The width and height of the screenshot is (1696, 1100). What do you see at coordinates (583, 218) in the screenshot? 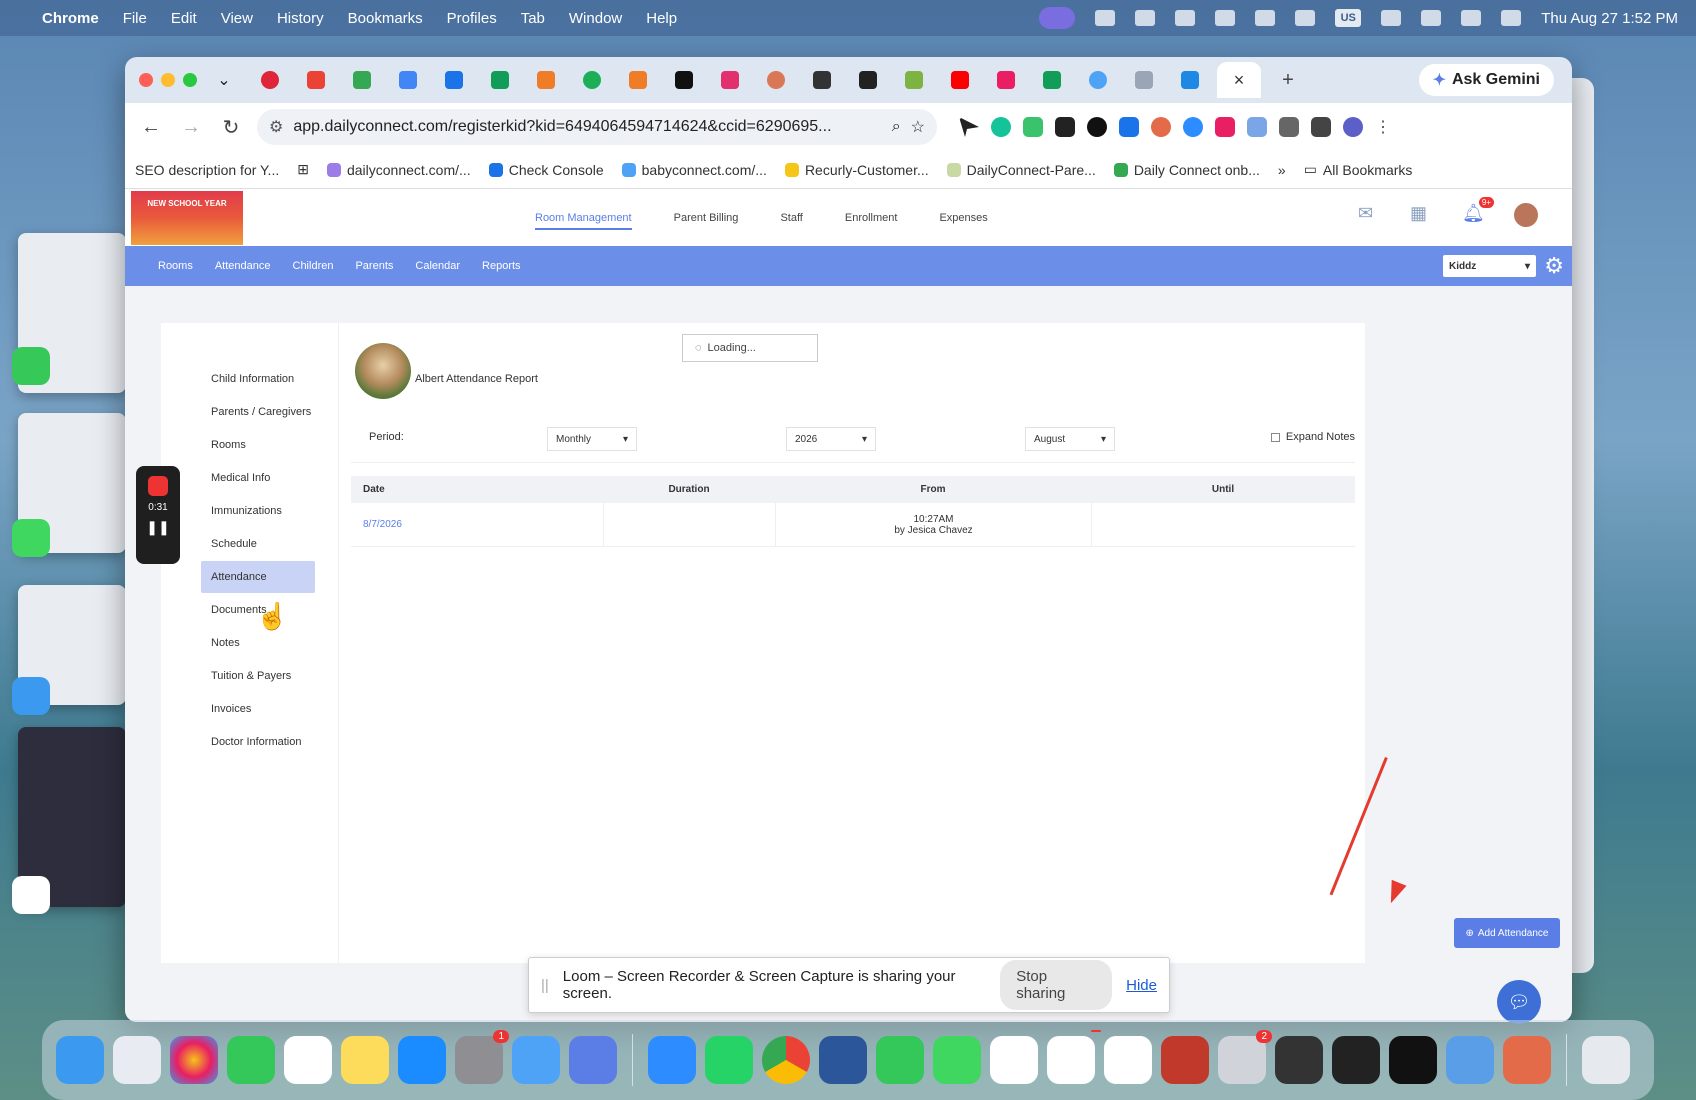
I see `top-nav-room-management: Room Management` at bounding box center [583, 218].